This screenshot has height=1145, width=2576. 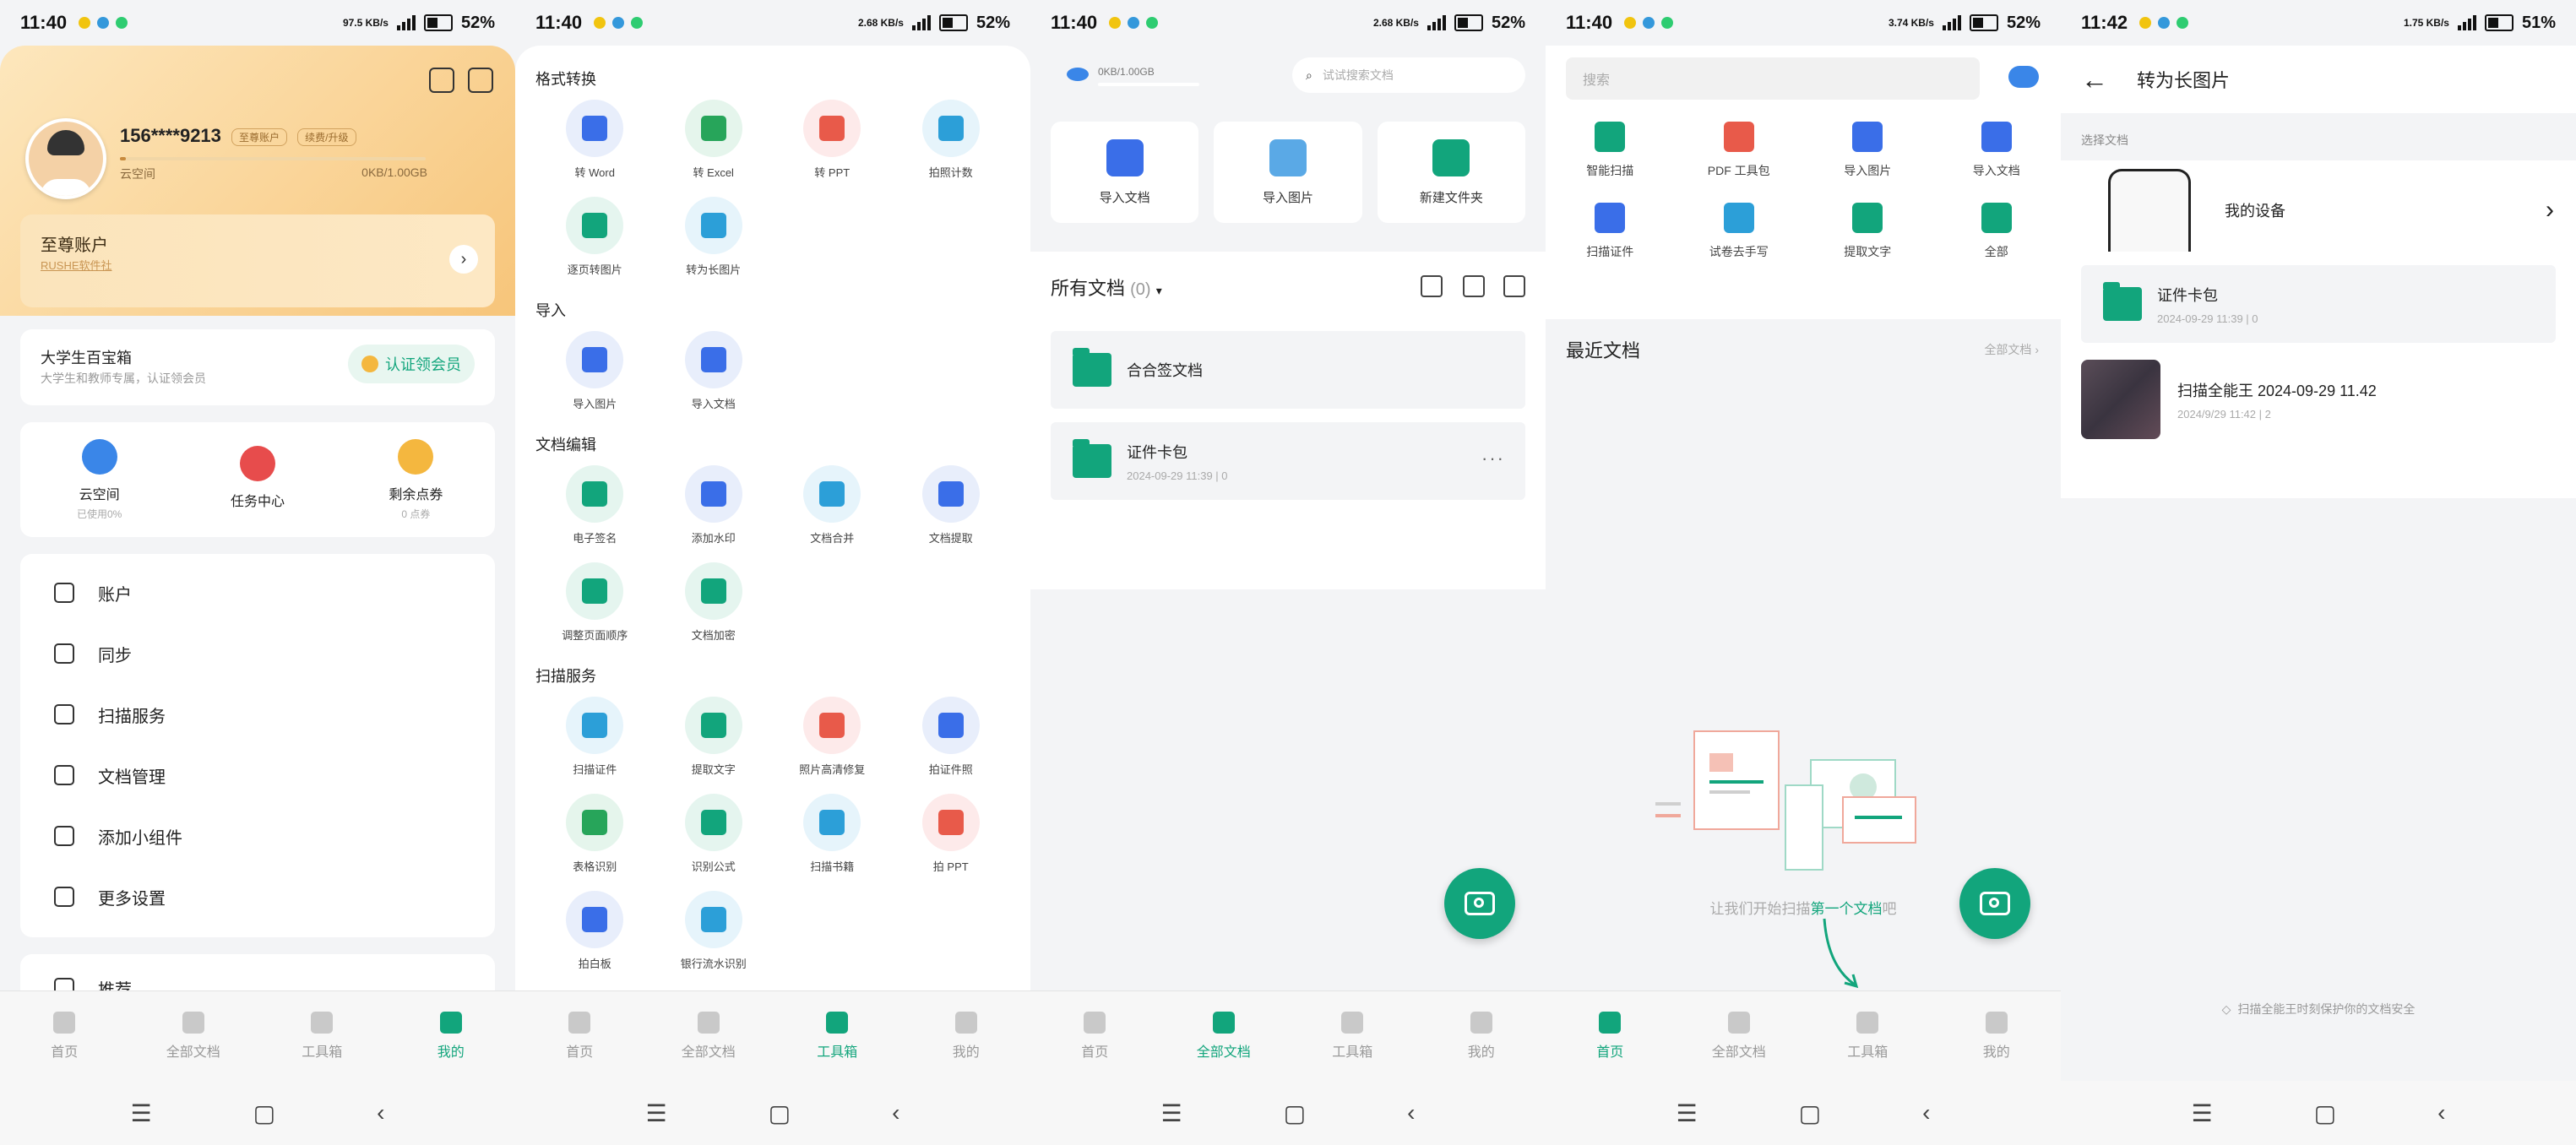 What do you see at coordinates (1432, 286) in the screenshot?
I see `sort-icon` at bounding box center [1432, 286].